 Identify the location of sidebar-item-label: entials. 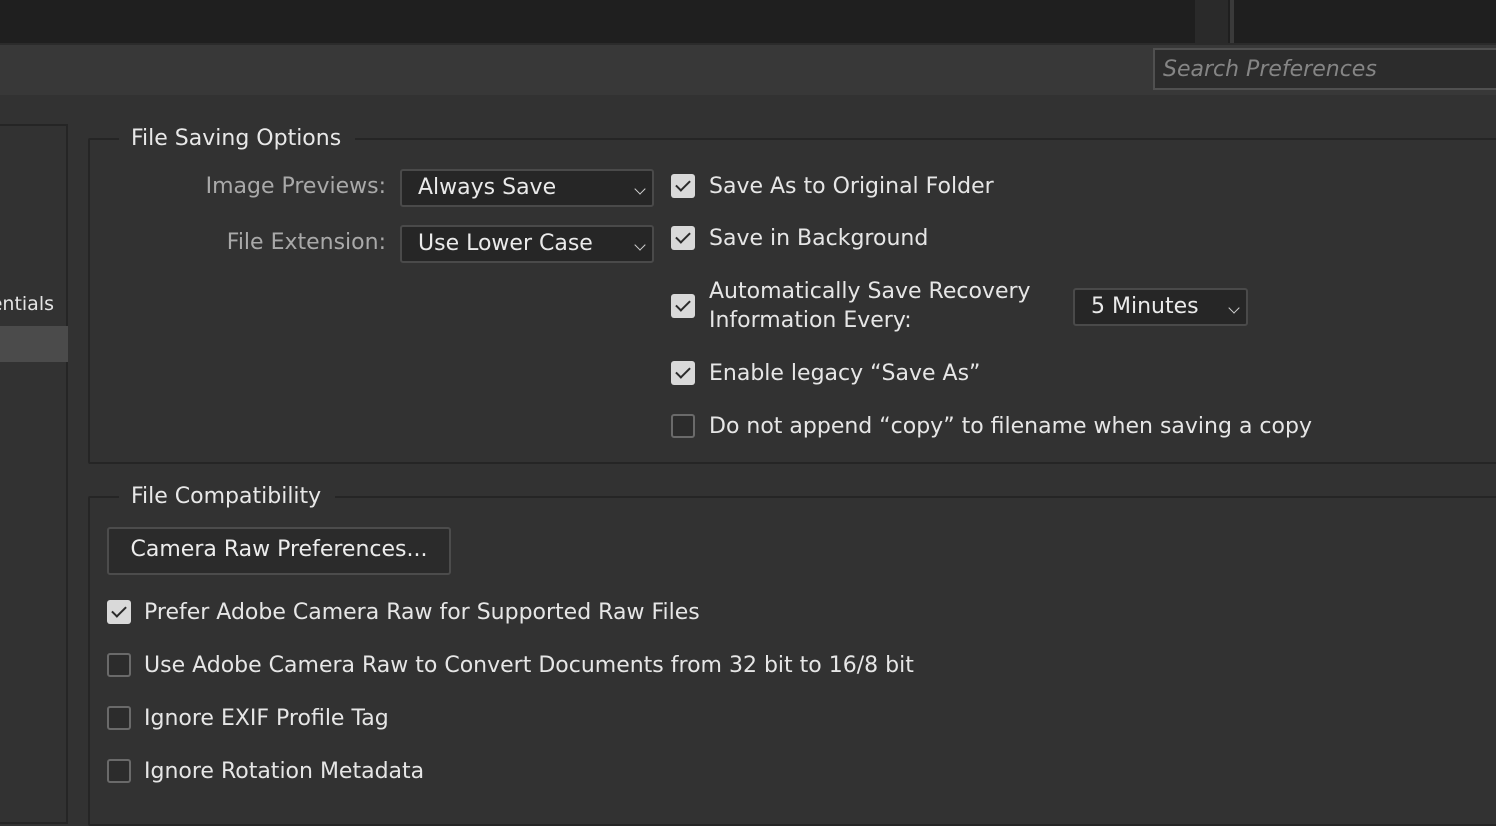
(27, 304).